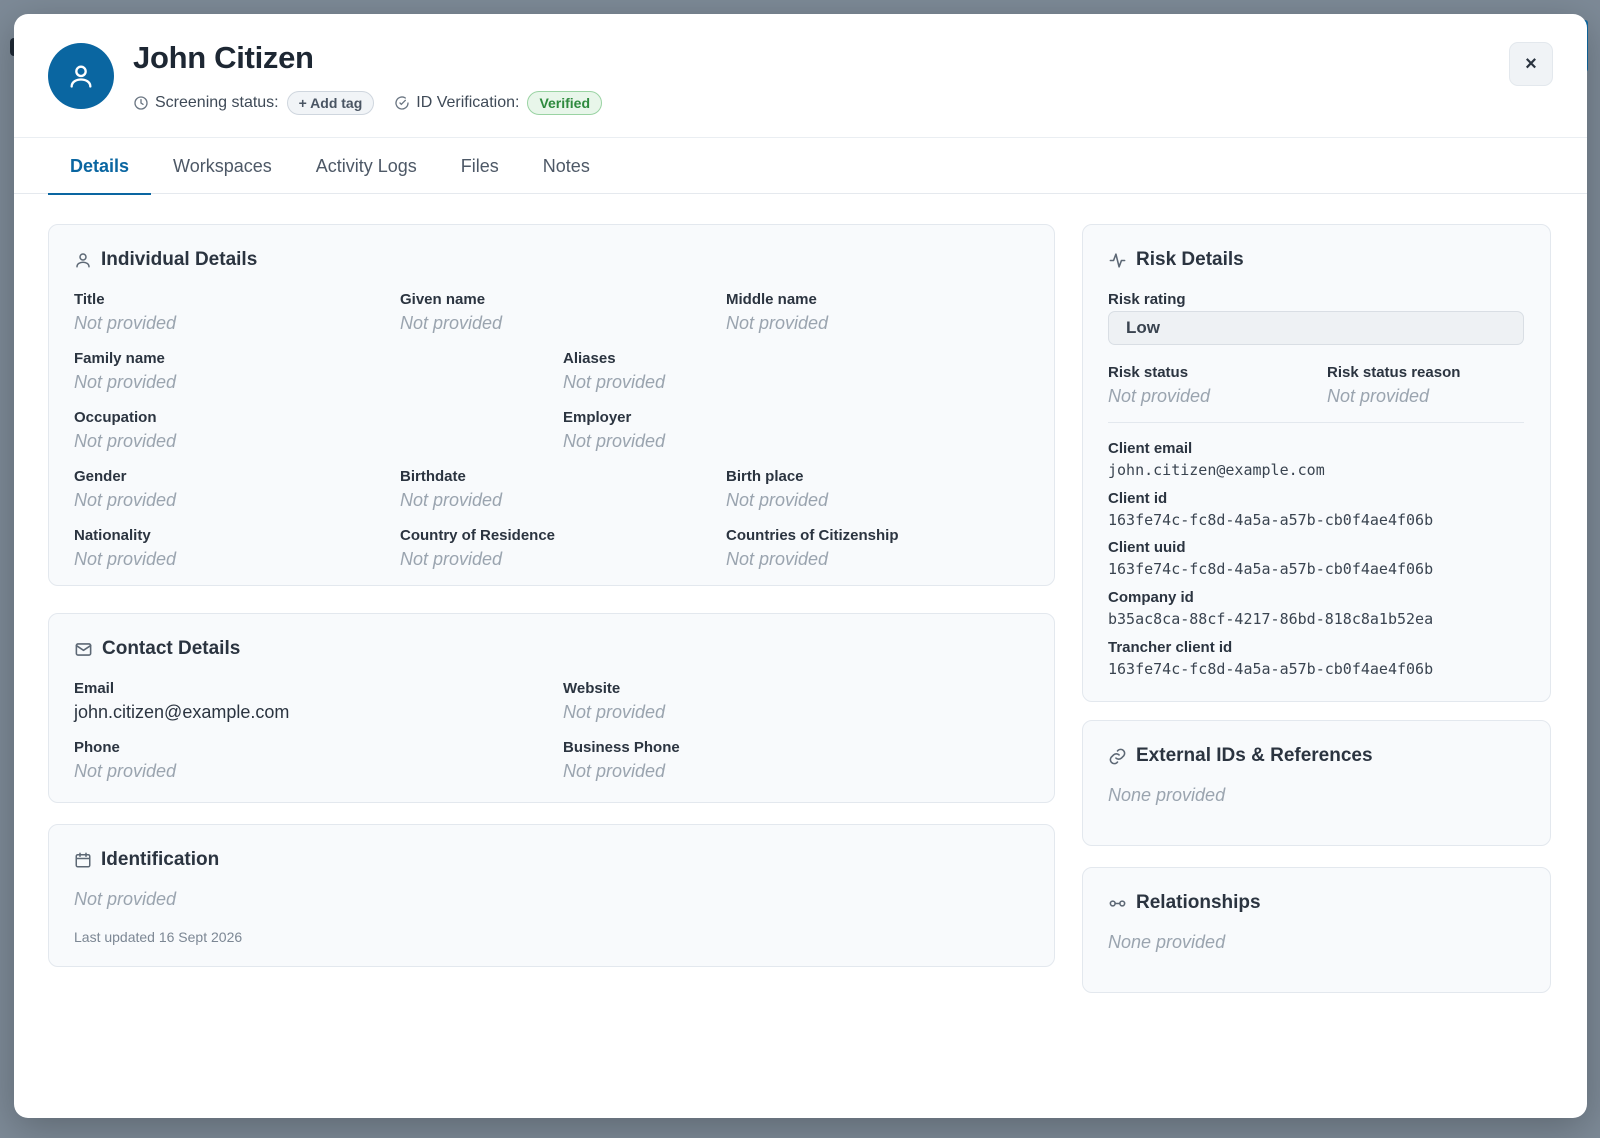 This screenshot has width=1600, height=1138. I want to click on field-middle-name: Middle name Not provided, so click(777, 313).